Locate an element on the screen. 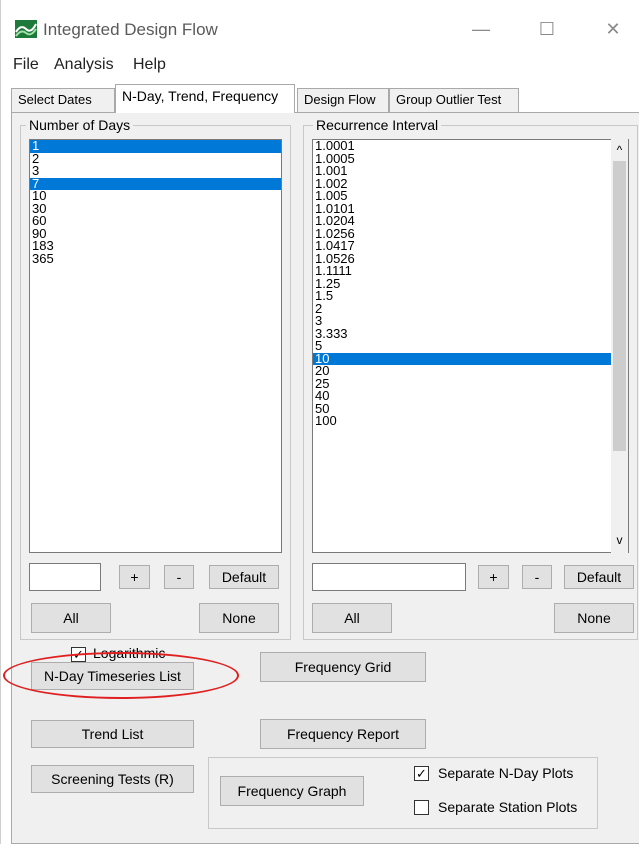  list-item: 1.005 is located at coordinates (470, 196).